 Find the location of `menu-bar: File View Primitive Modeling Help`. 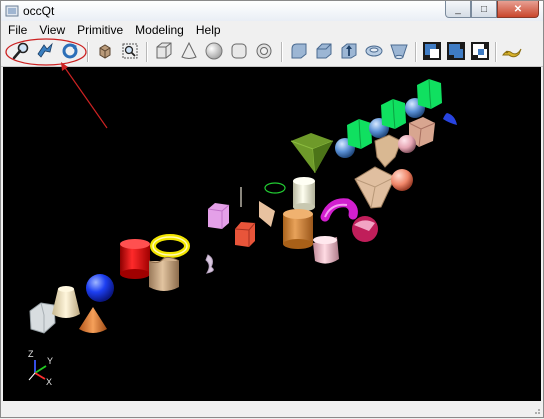

menu-bar: File View Primitive Modeling Help is located at coordinates (272, 29).